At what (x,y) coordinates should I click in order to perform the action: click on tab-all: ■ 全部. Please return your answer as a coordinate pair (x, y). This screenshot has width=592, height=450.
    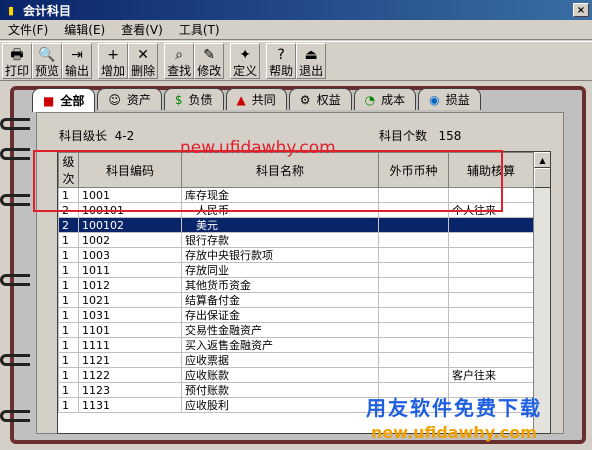
    Looking at the image, I should click on (64, 100).